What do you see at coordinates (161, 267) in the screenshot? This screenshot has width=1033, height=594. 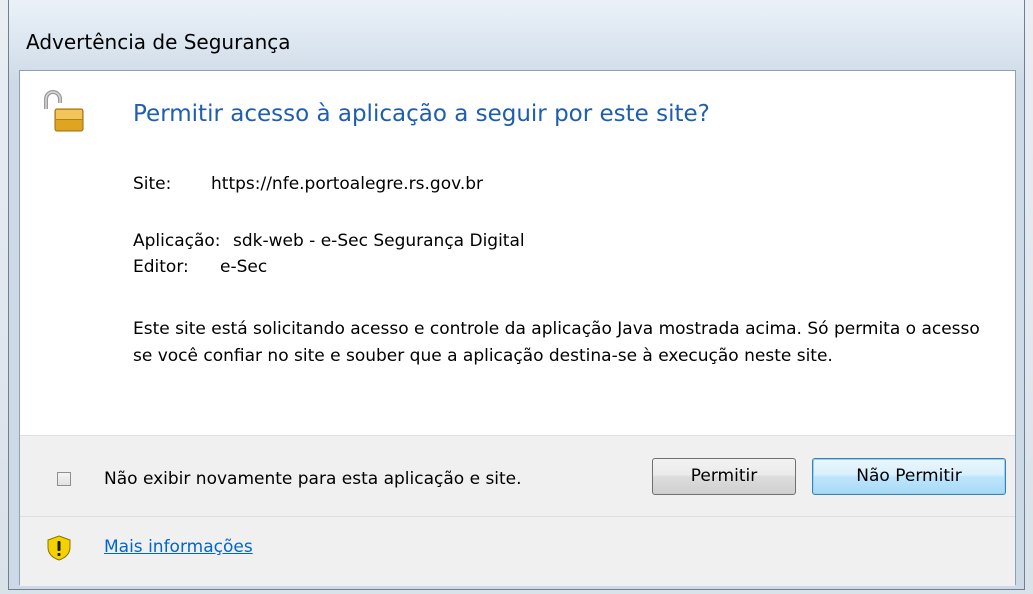 I see `publisher-label: Editor:` at bounding box center [161, 267].